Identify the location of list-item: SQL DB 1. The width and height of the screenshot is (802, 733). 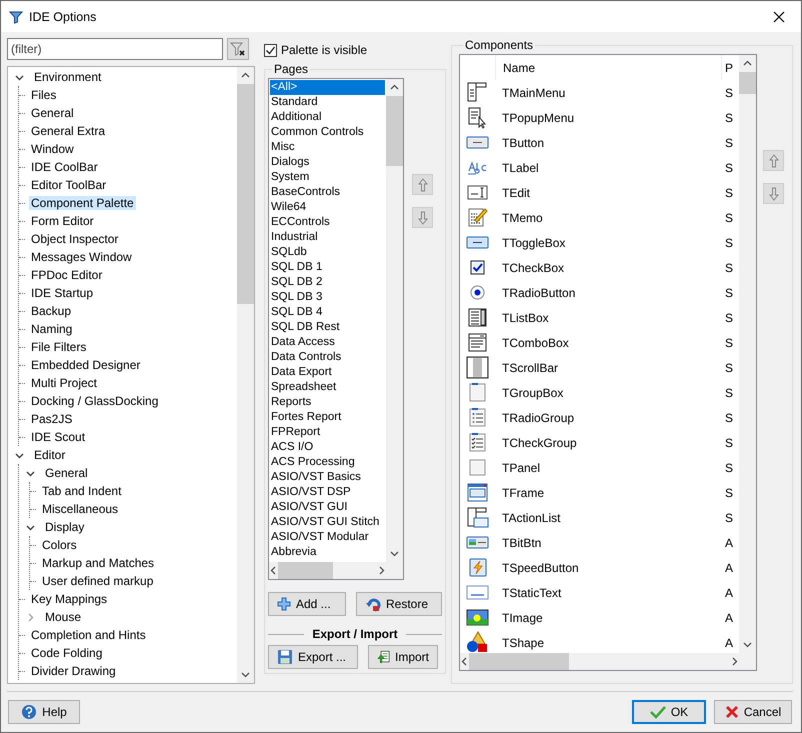
(327, 267).